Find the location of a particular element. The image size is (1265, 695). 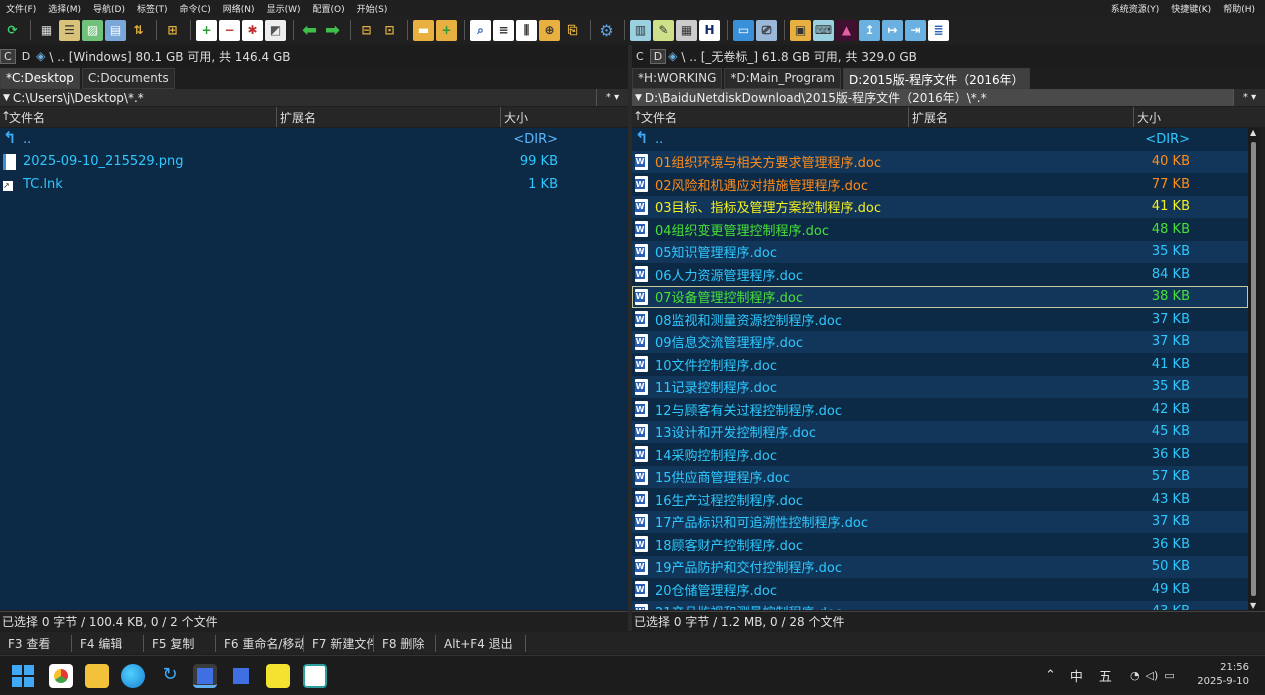

refresh-icon: ⟳ is located at coordinates (12, 30).